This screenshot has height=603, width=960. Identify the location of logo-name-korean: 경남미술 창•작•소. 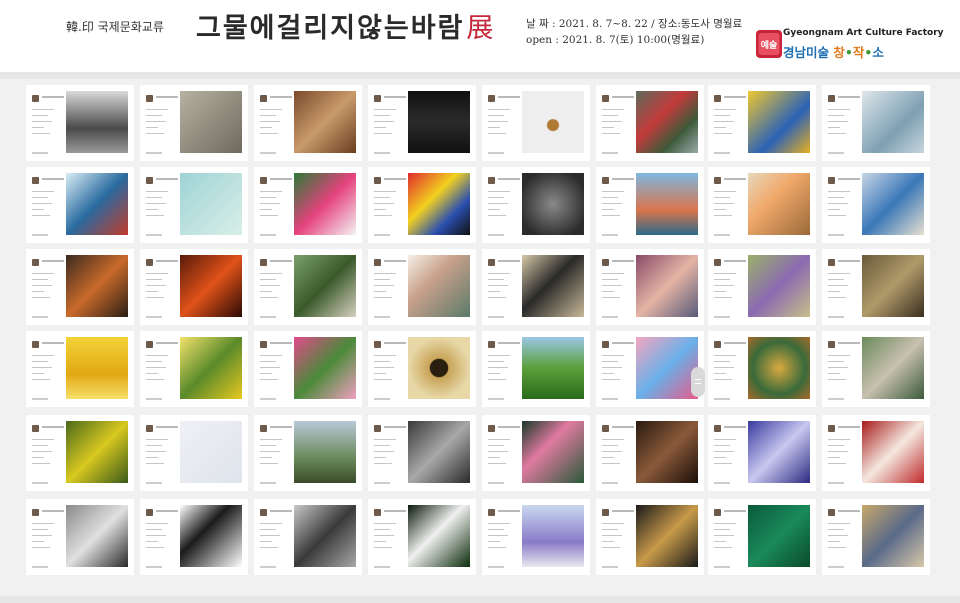
(833, 51).